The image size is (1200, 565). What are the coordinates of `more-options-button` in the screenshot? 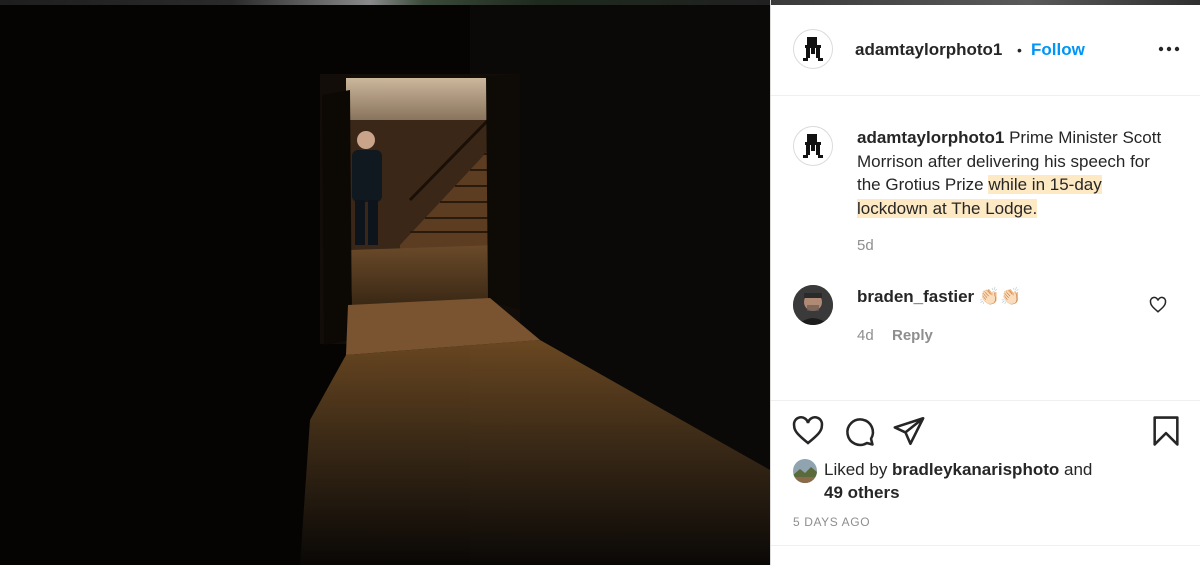 It's located at (1169, 49).